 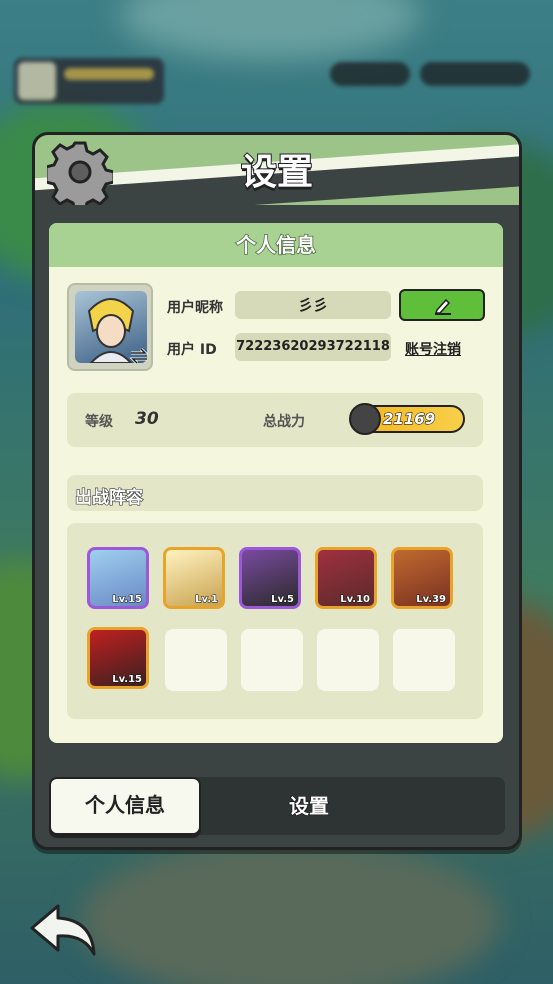 What do you see at coordinates (64, 930) in the screenshot?
I see `back-arrow-icon` at bounding box center [64, 930].